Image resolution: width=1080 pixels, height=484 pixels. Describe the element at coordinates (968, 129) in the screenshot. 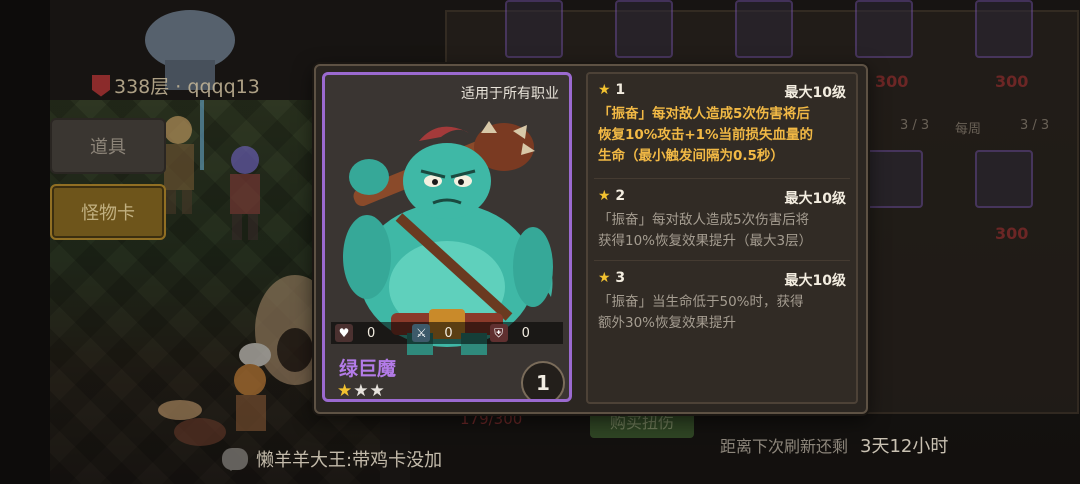

I see `limit-label: 每周` at that location.